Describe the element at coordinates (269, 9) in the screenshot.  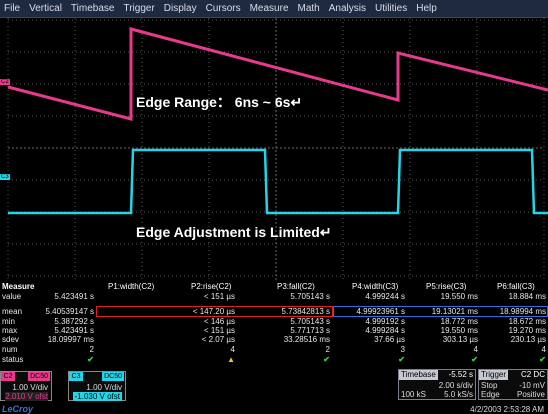
I see `menu-measure: Measure` at that location.